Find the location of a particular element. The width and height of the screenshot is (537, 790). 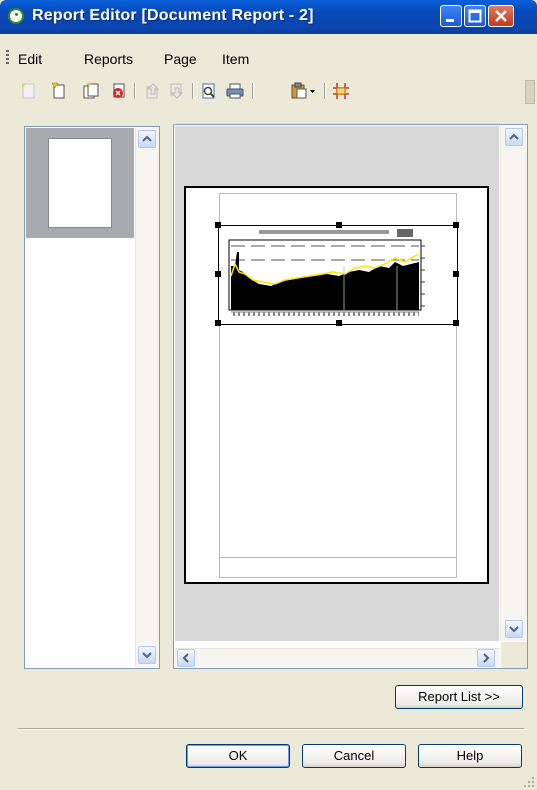

page-thumbnail is located at coordinates (80, 183).